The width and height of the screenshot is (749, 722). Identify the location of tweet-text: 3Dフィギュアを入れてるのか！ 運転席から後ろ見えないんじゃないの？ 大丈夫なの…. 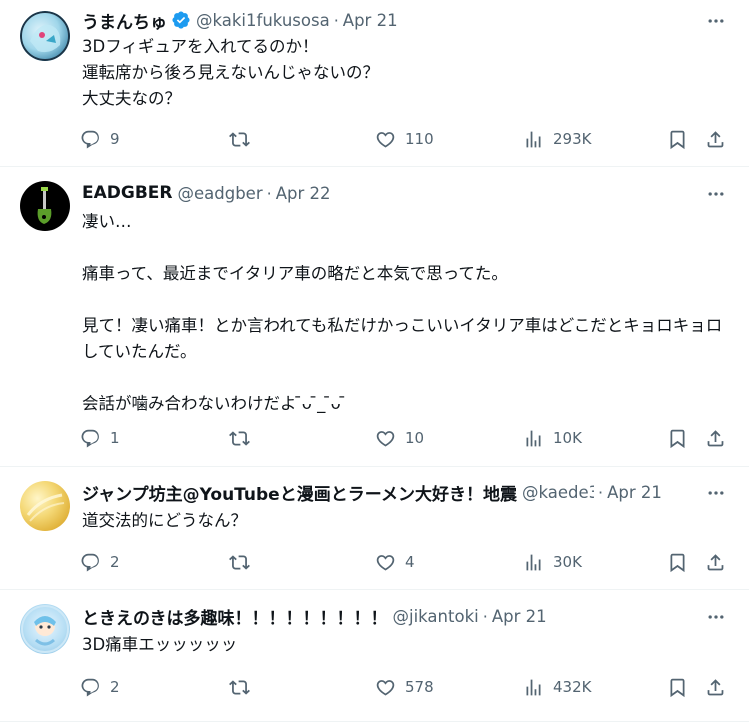
(230, 72).